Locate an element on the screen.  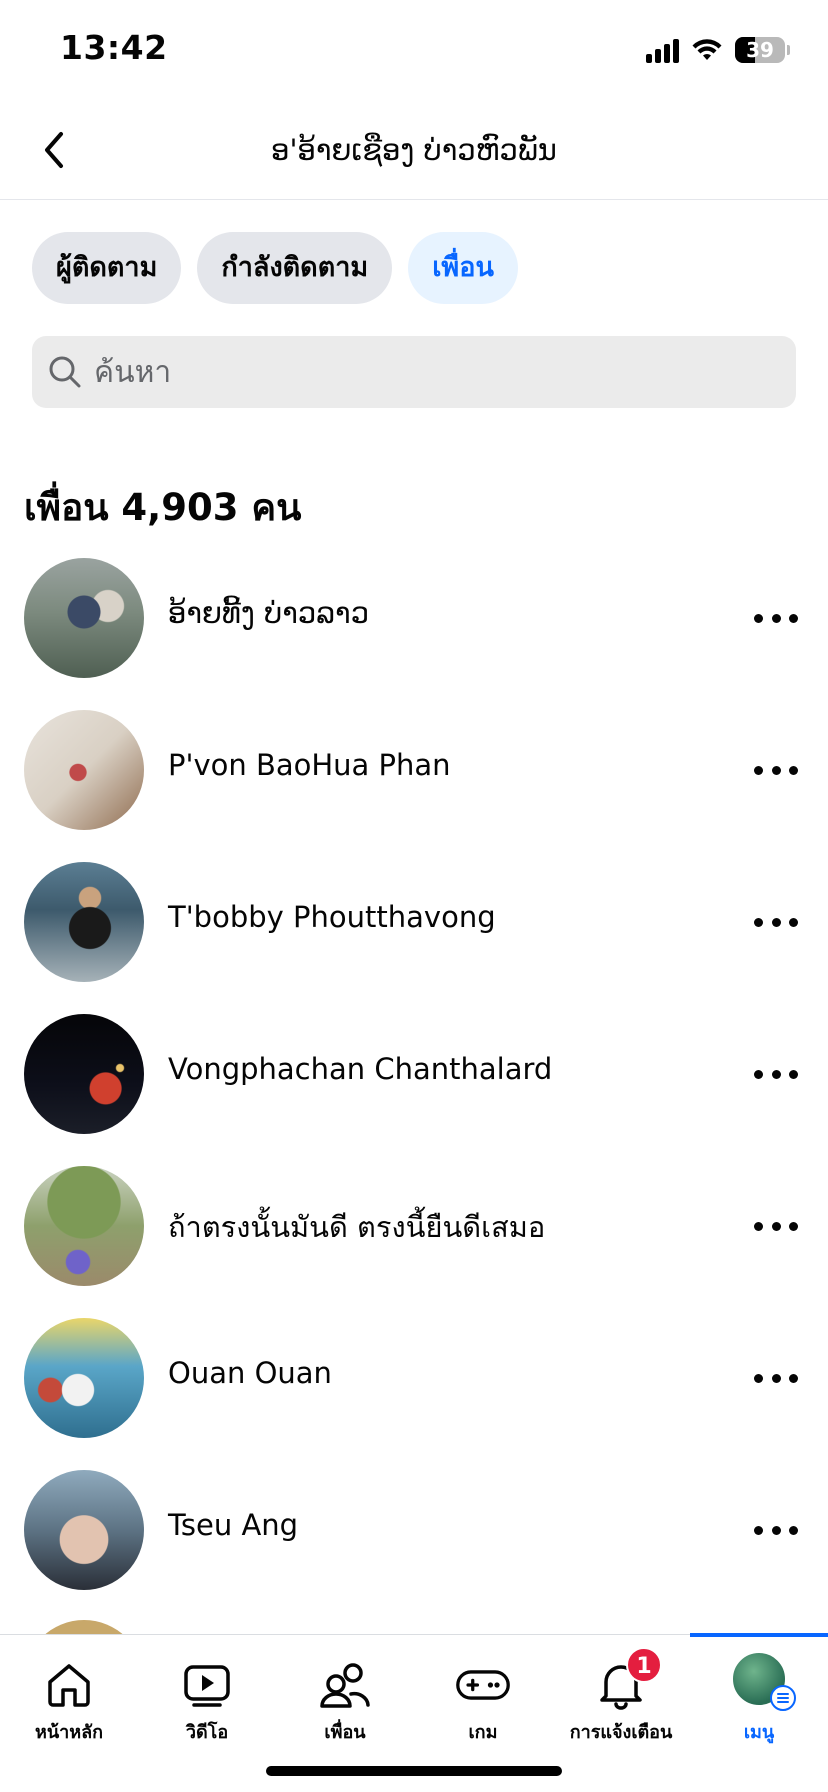
friend-name: P'von BaoHua Phan is located at coordinates (309, 765).